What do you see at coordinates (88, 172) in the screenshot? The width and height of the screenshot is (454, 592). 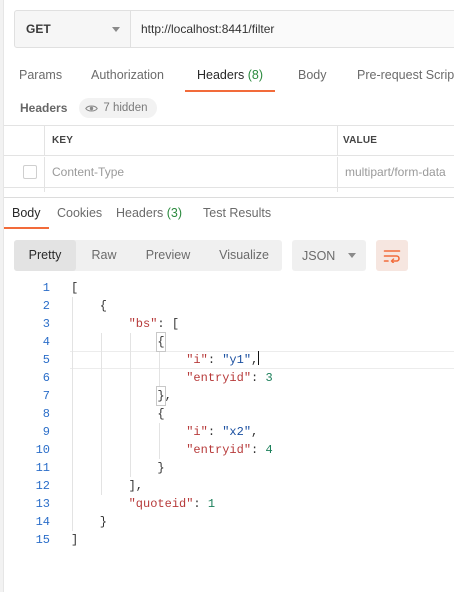 I see `header-key-cell: Content-Type` at bounding box center [88, 172].